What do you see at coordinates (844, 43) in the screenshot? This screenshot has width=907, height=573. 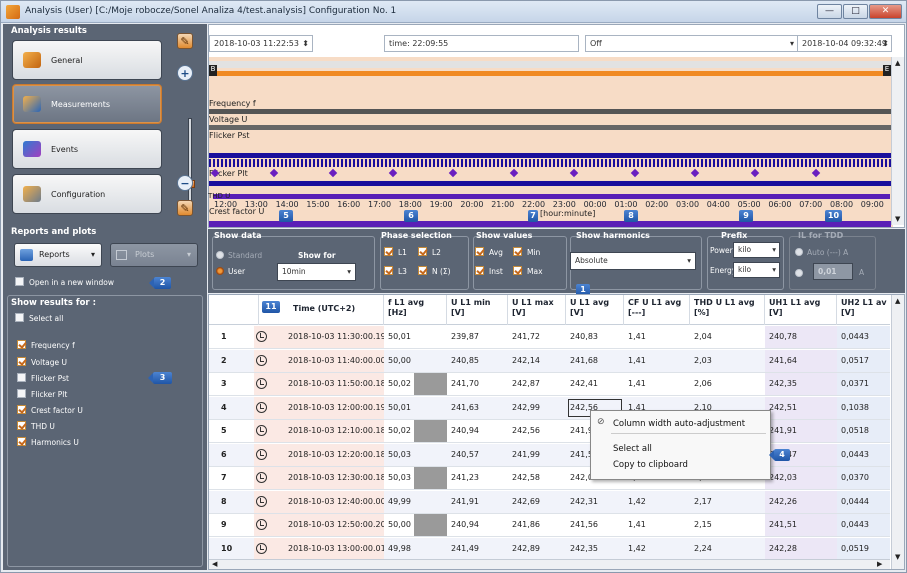 I see `end-time-field: 2018-10-04 09:32:49 ⬍` at bounding box center [844, 43].